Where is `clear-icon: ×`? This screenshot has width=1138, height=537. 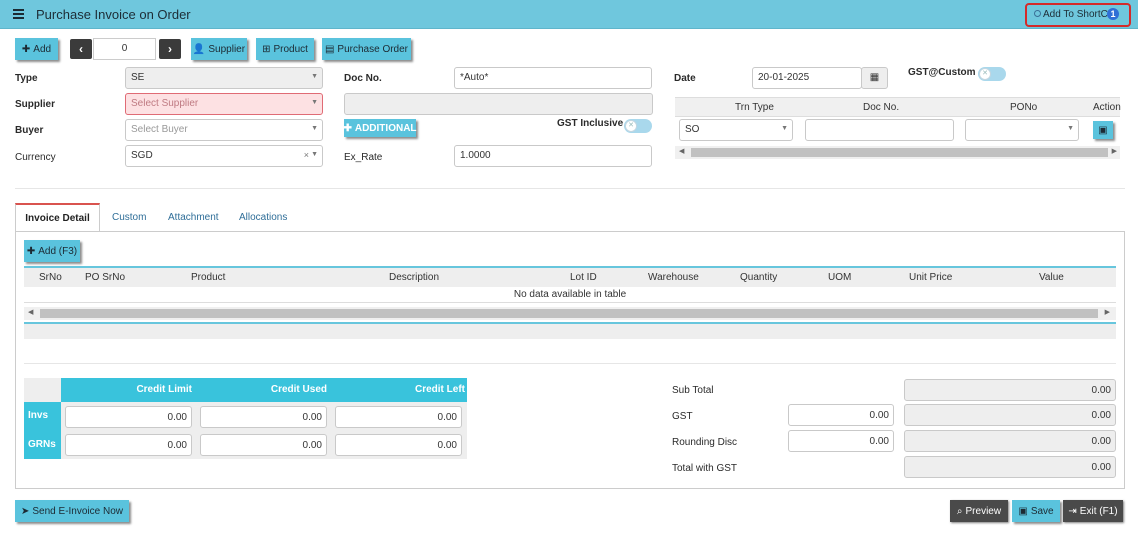
clear-icon: × is located at coordinates (306, 155).